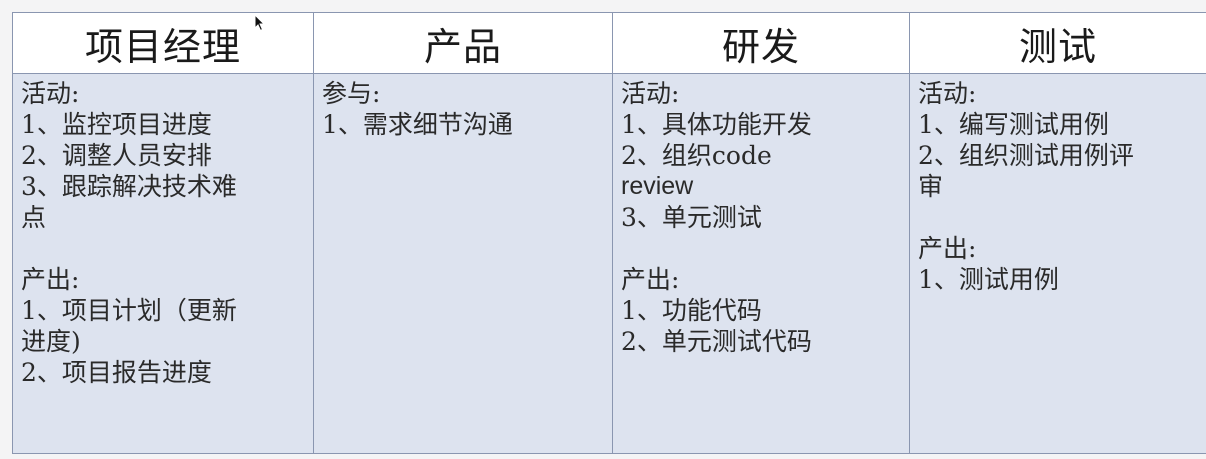  I want to click on test-output-heading: 产出:, so click(947, 248).